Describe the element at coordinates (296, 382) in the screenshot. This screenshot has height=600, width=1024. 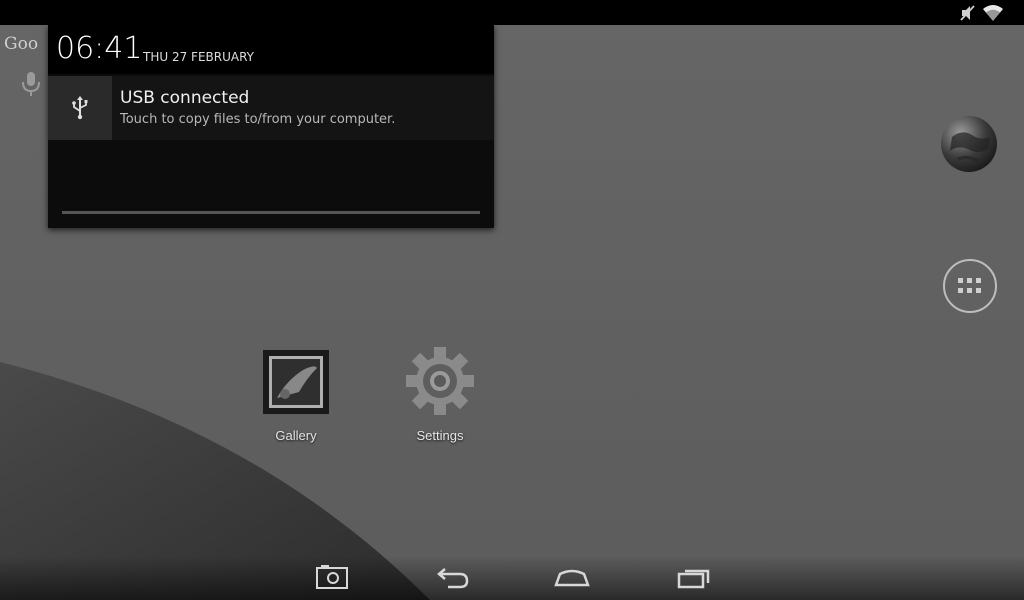
I see `gallery-icon` at that location.